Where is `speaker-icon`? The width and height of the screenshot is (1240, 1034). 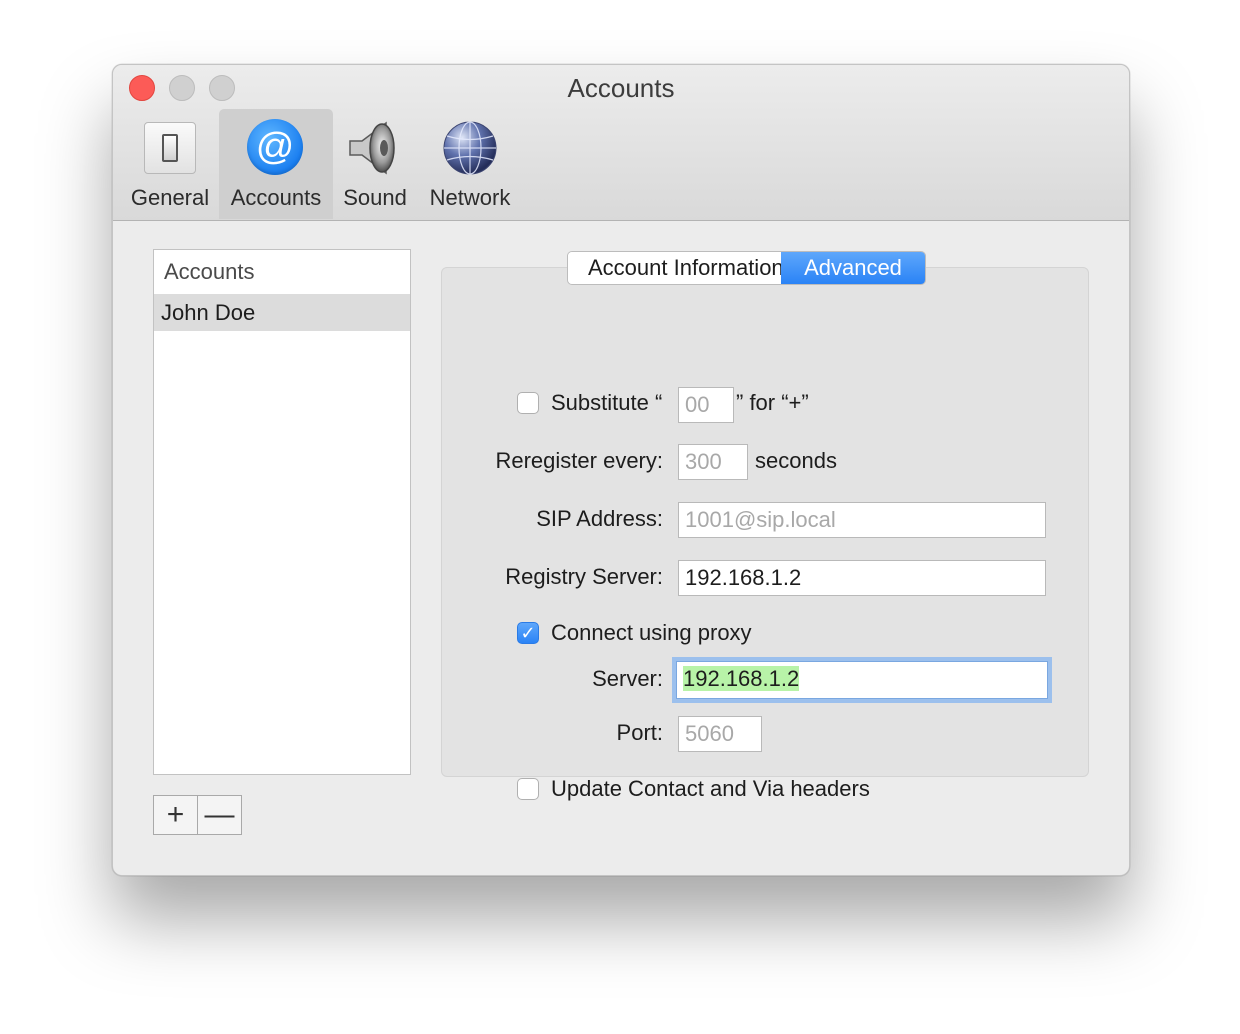
speaker-icon is located at coordinates (375, 148).